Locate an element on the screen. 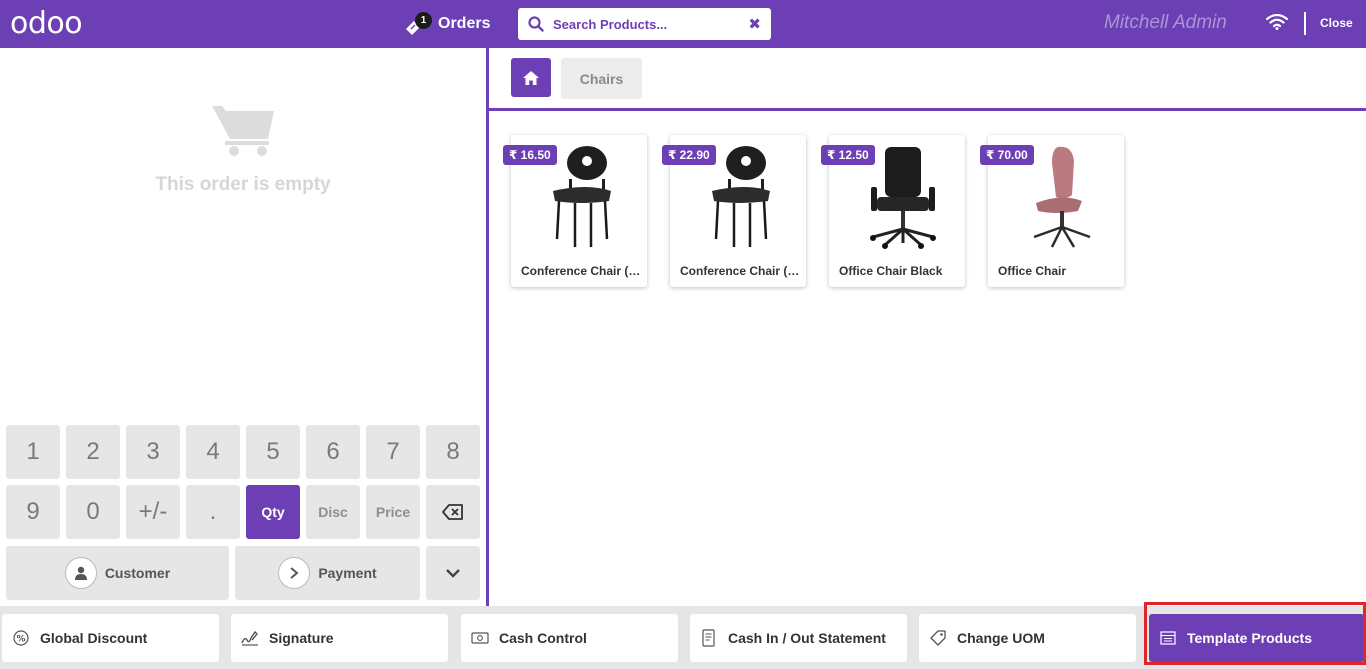  orders-label: Orders is located at coordinates (464, 23).